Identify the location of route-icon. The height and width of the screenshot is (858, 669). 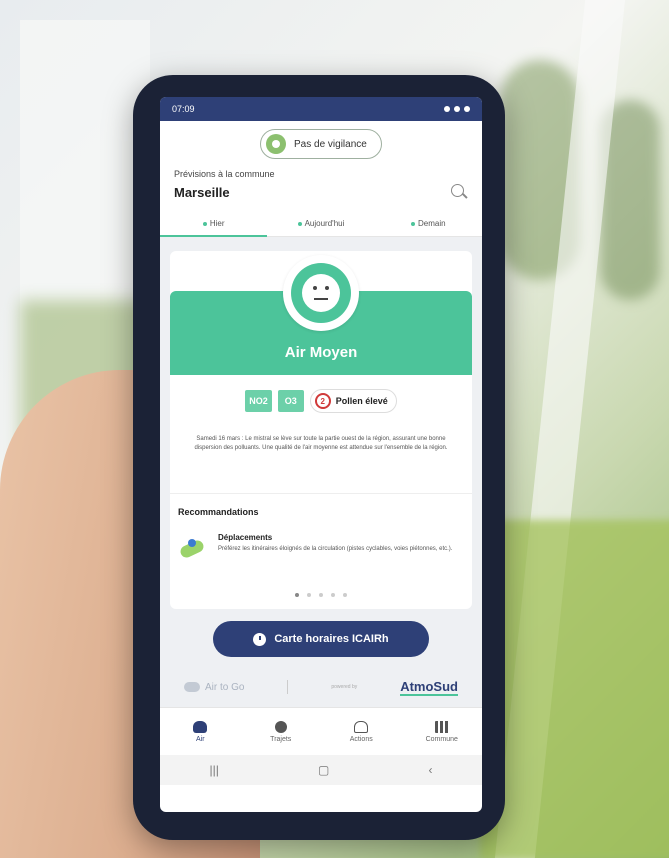
(280, 726).